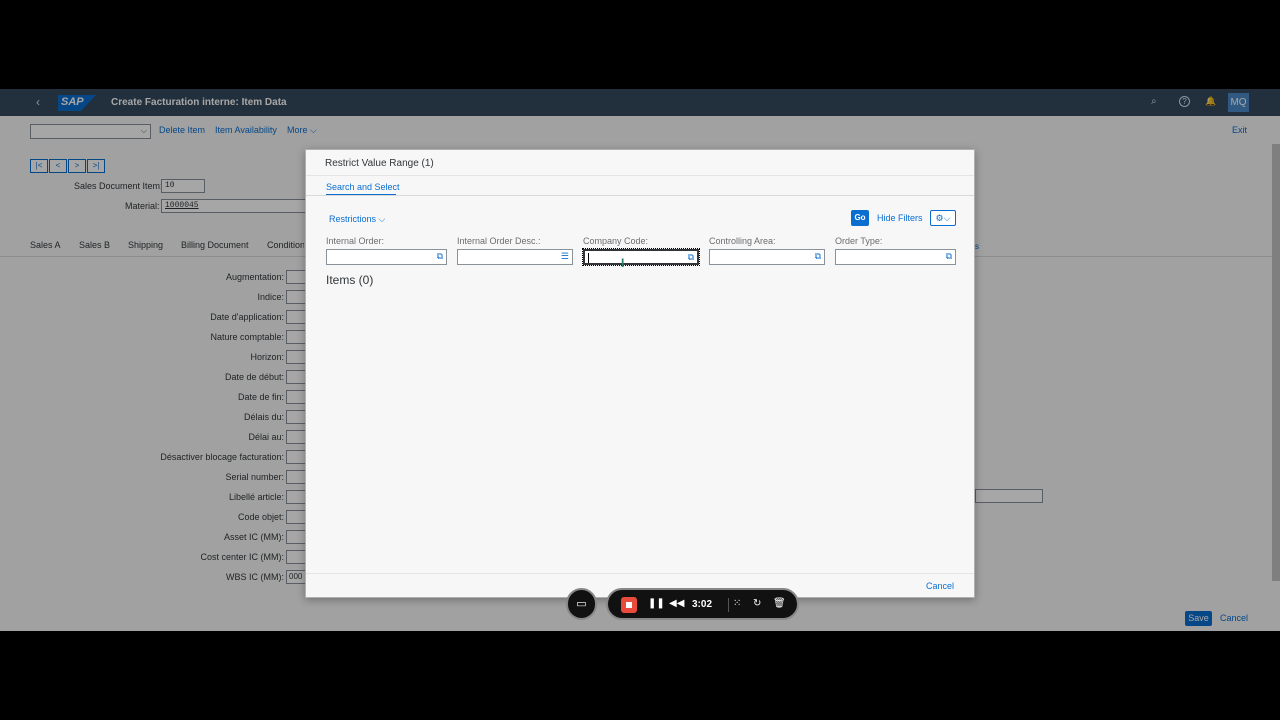 The width and height of the screenshot is (1280, 720). What do you see at coordinates (939, 218) in the screenshot?
I see `gear-icon: ⚙` at bounding box center [939, 218].